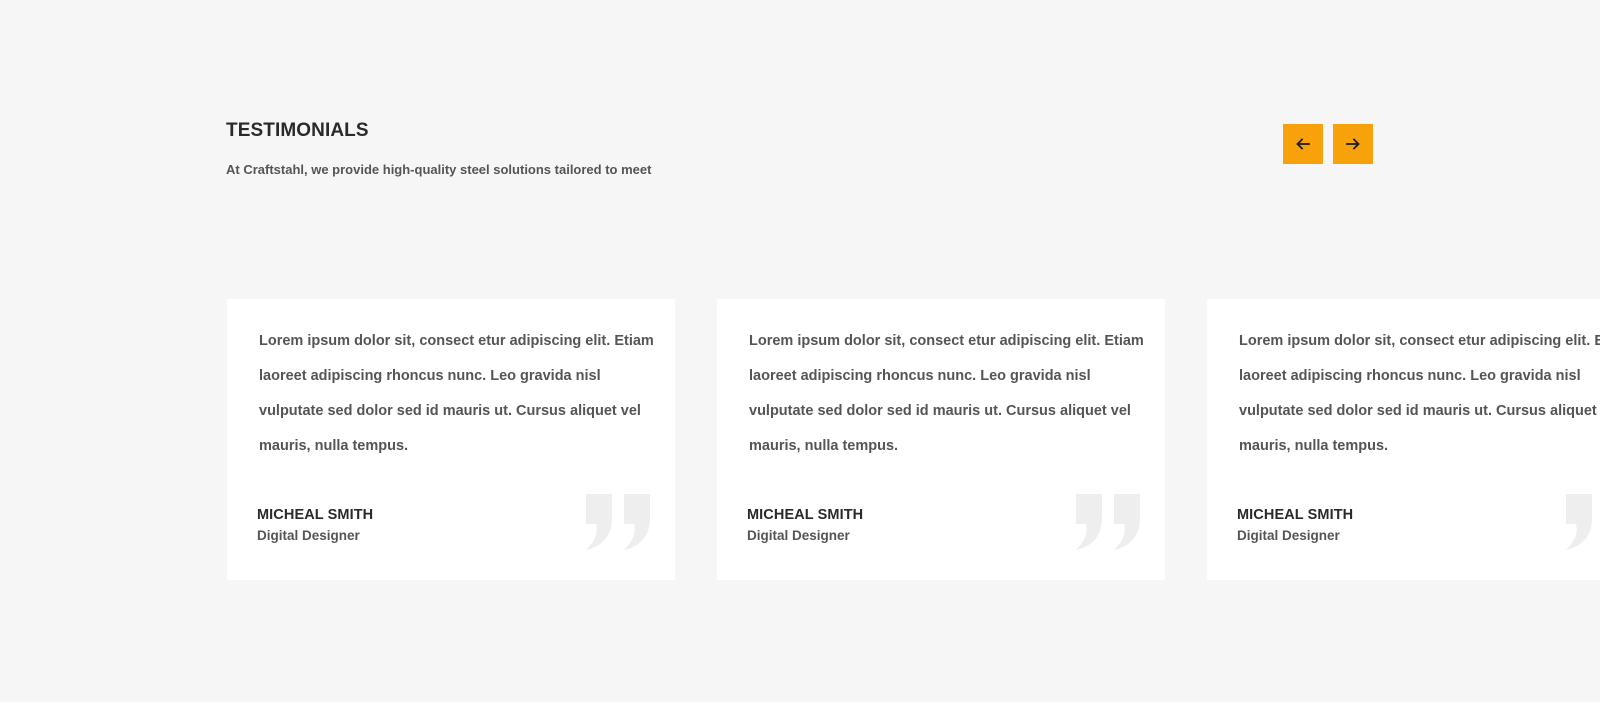 Image resolution: width=1600 pixels, height=702 pixels. I want to click on arrow-left-icon, so click(1303, 144).